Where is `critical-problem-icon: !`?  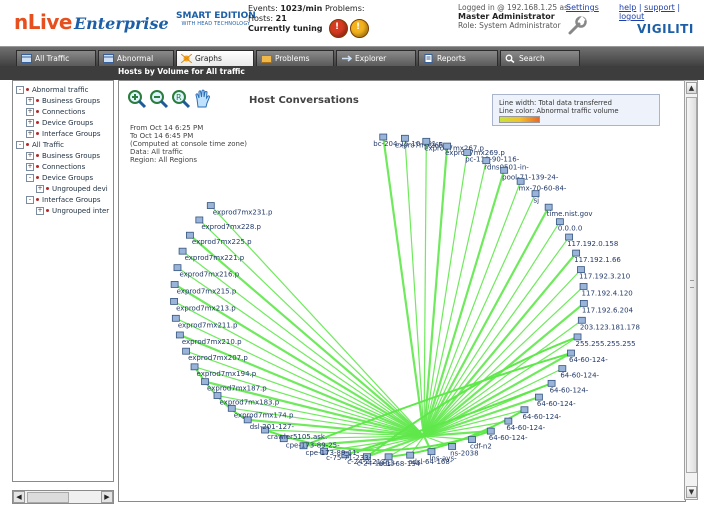 critical-problem-icon: ! is located at coordinates (338, 28).